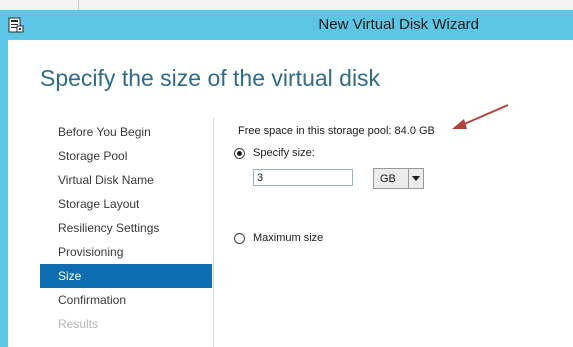  I want to click on maximum-size-label: Maximum size, so click(288, 238).